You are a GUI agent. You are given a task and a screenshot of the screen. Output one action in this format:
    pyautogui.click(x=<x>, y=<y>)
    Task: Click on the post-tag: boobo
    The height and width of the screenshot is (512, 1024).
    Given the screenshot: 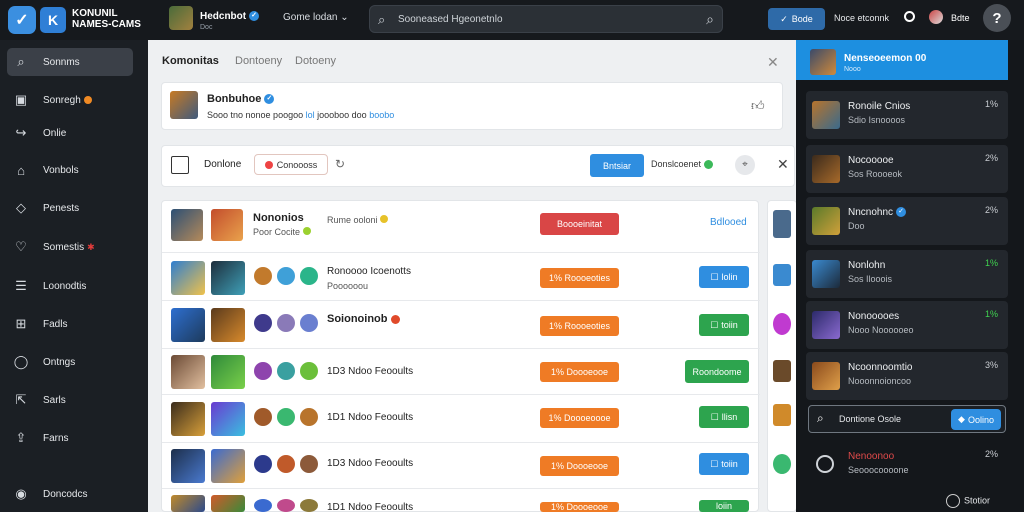 What is the action you would take?
    pyautogui.click(x=381, y=115)
    